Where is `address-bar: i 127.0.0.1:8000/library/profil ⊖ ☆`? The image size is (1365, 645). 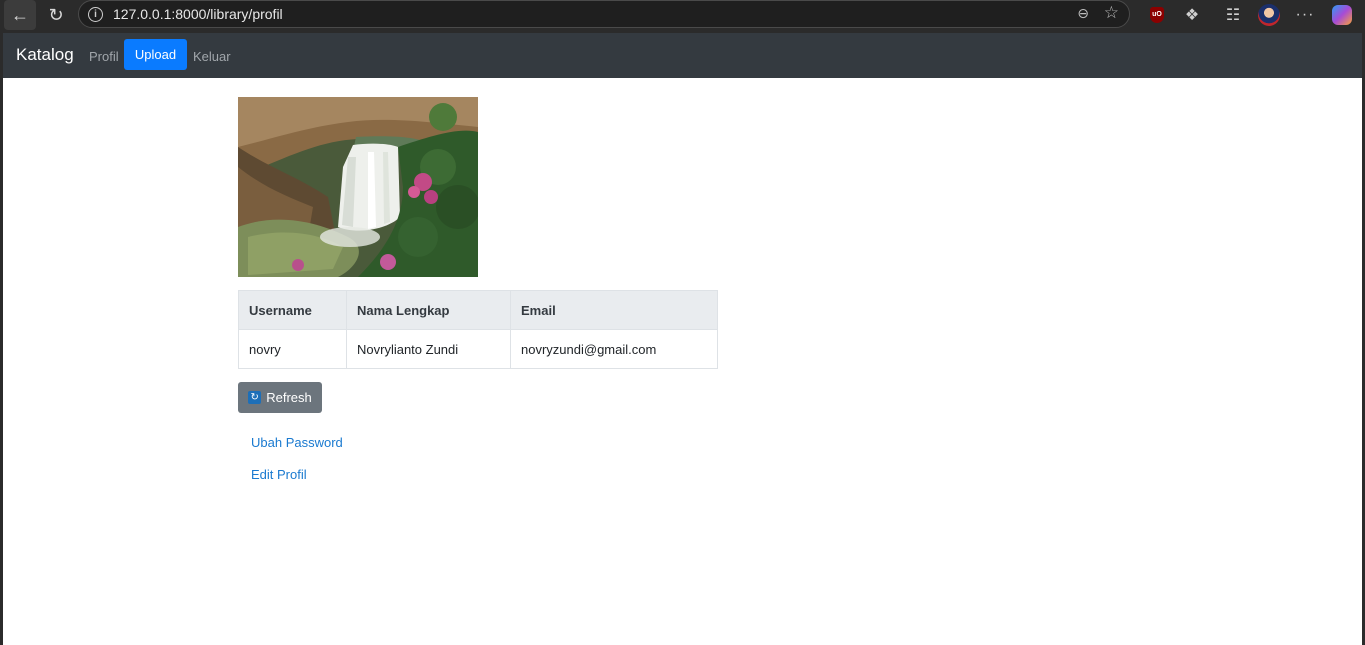
address-bar: i 127.0.0.1:8000/library/profil ⊖ ☆ is located at coordinates (604, 14).